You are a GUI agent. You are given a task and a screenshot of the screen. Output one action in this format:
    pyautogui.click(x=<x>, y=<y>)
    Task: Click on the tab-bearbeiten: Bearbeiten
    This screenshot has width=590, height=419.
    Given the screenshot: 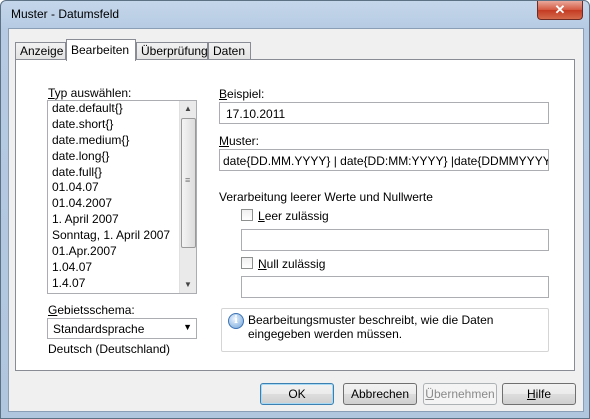 What is the action you would take?
    pyautogui.click(x=101, y=50)
    